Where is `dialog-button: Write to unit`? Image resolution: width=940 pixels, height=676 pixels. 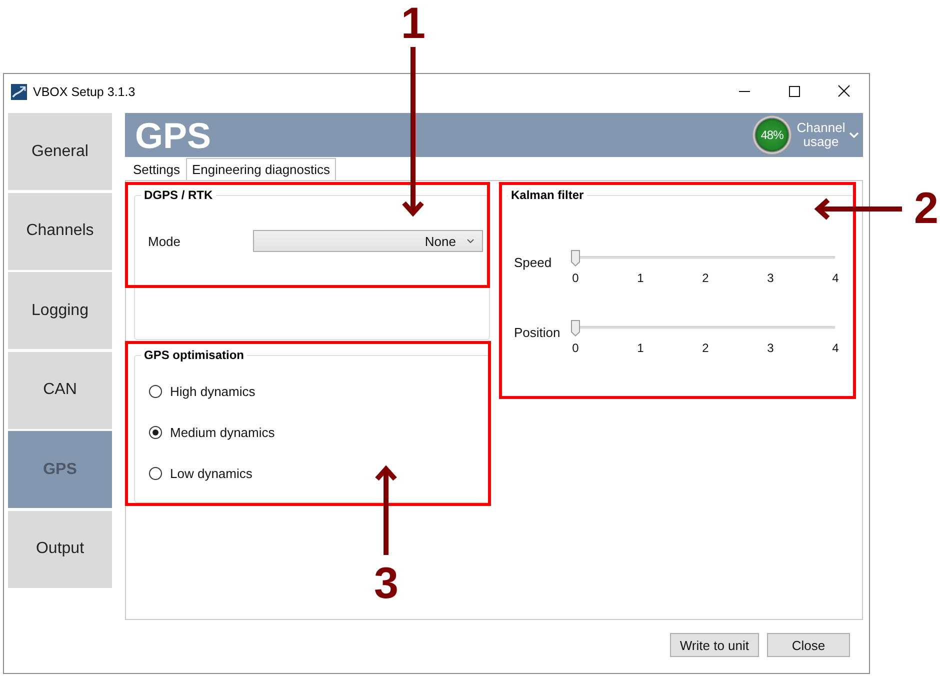
dialog-button: Write to unit is located at coordinates (714, 645).